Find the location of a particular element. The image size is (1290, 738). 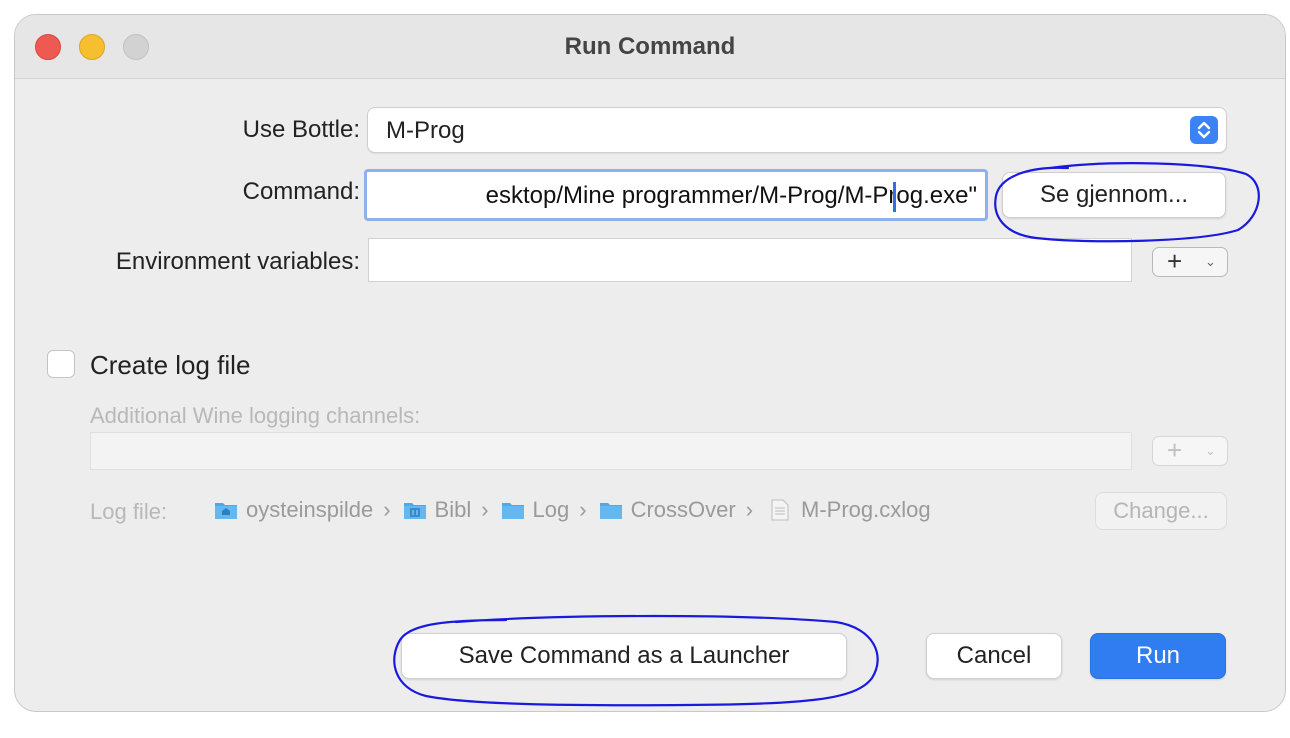

path-crumb-file: M-Prog.cxlog is located at coordinates (848, 510).